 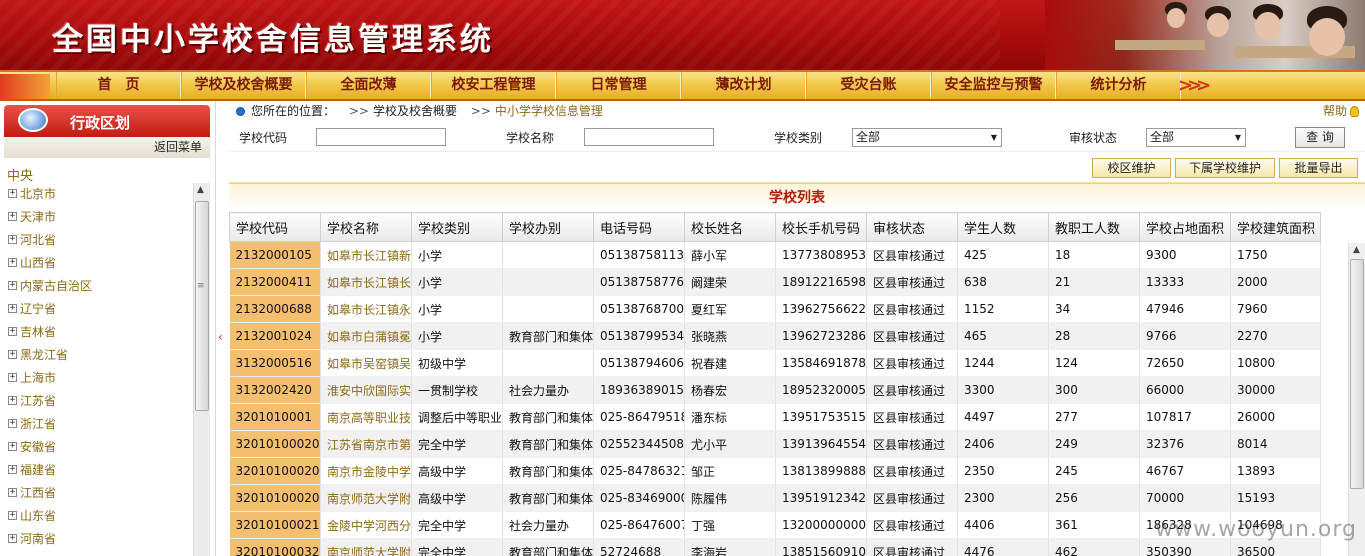 What do you see at coordinates (243, 85) in the screenshot?
I see `nav-school-overview: 学校及校舍概要` at bounding box center [243, 85].